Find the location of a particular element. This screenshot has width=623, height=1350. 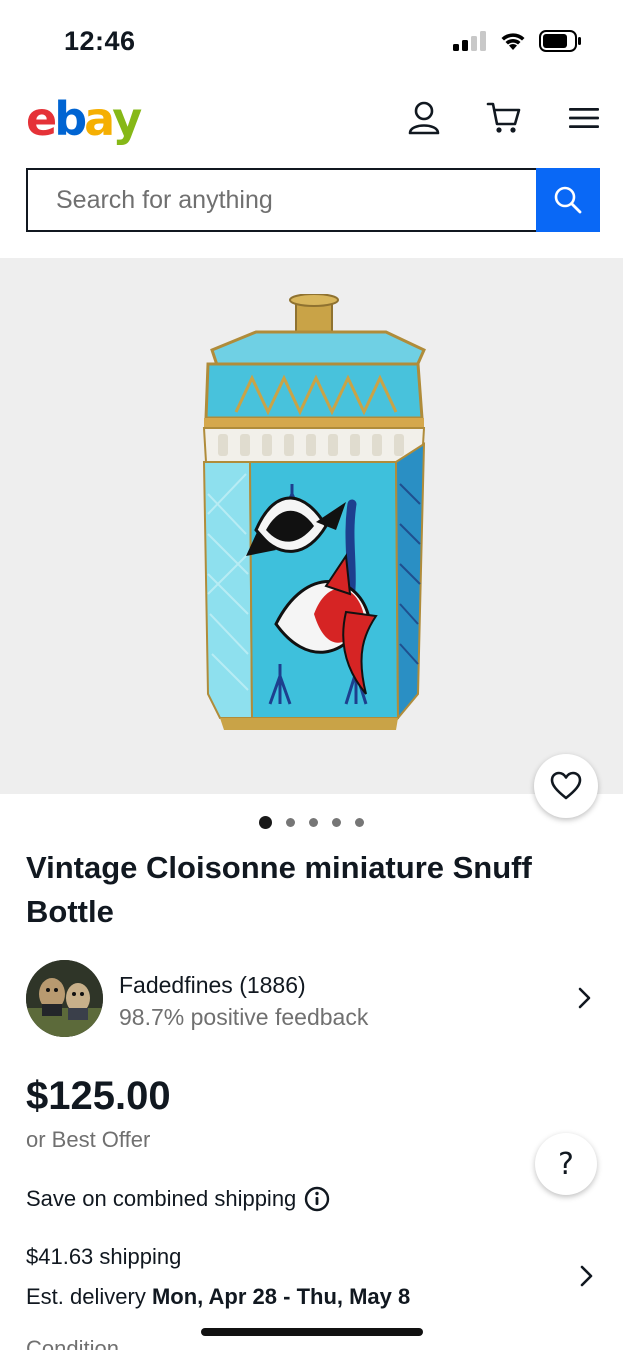

menu-button is located at coordinates (584, 118).